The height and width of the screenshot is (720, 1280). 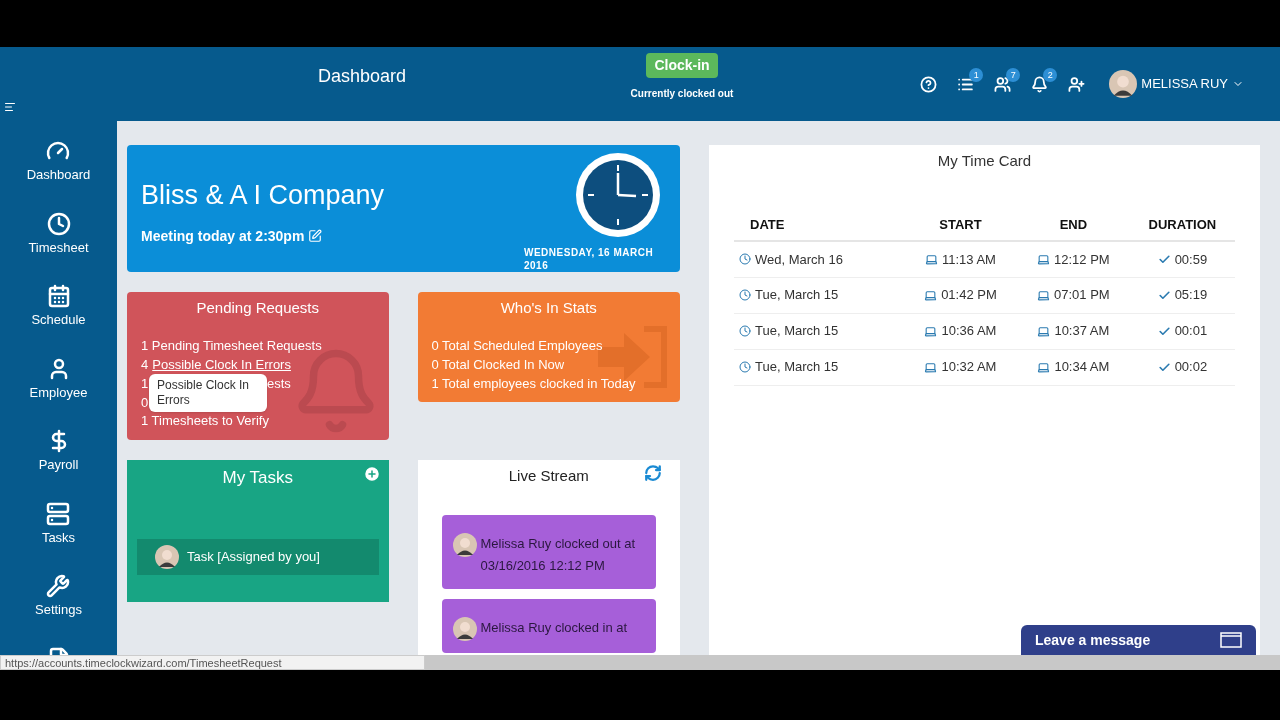 What do you see at coordinates (1192, 84) in the screenshot?
I see `user-menu: MELISSA RUY` at bounding box center [1192, 84].